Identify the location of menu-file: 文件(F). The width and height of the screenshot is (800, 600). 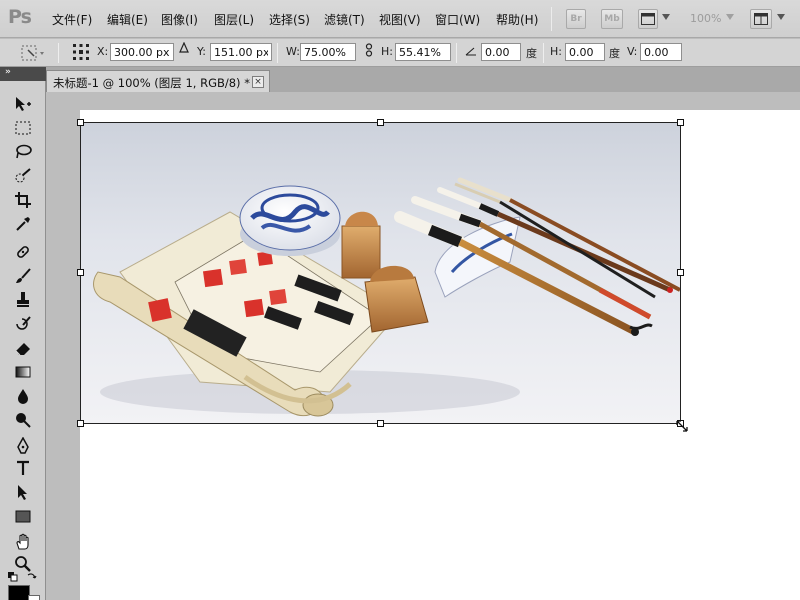
(72, 20).